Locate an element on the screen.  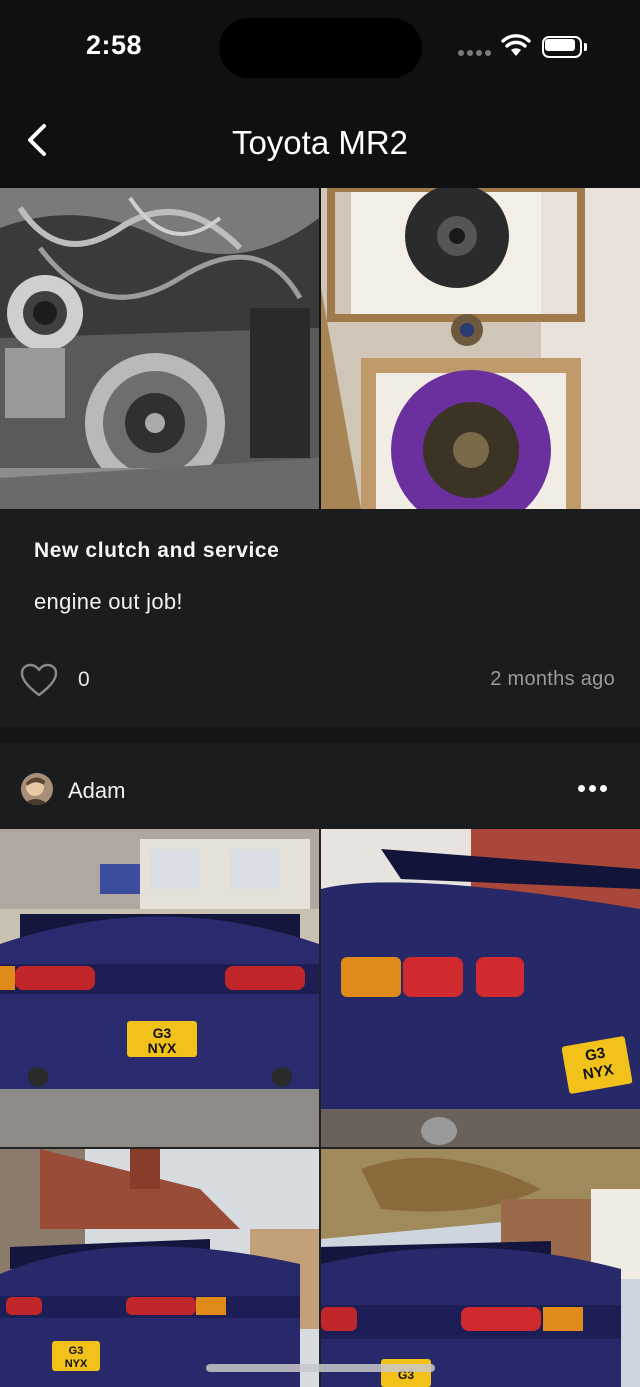
like-count: 0 is located at coordinates (84, 679).